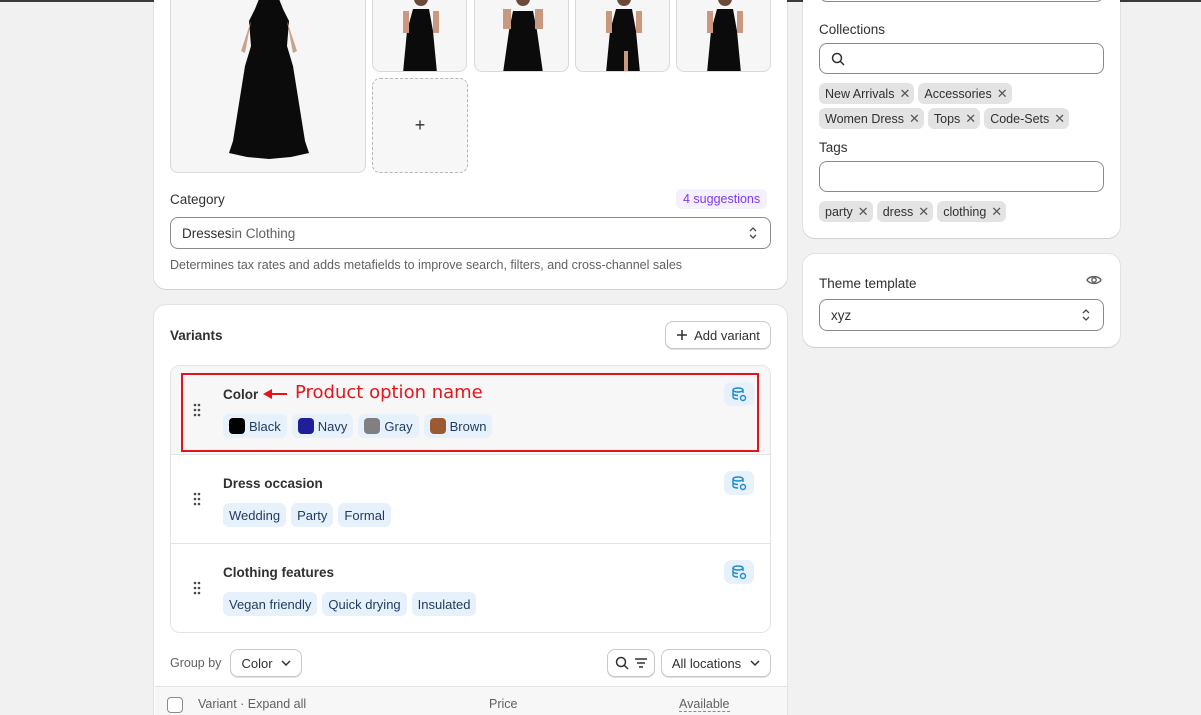 The width and height of the screenshot is (1201, 715). I want to click on option-value-chip: Gray, so click(388, 426).